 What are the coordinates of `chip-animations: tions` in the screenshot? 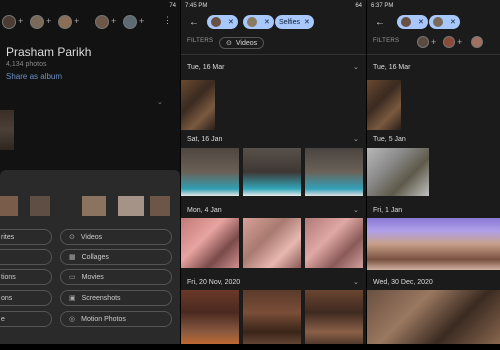 It's located at (26, 277).